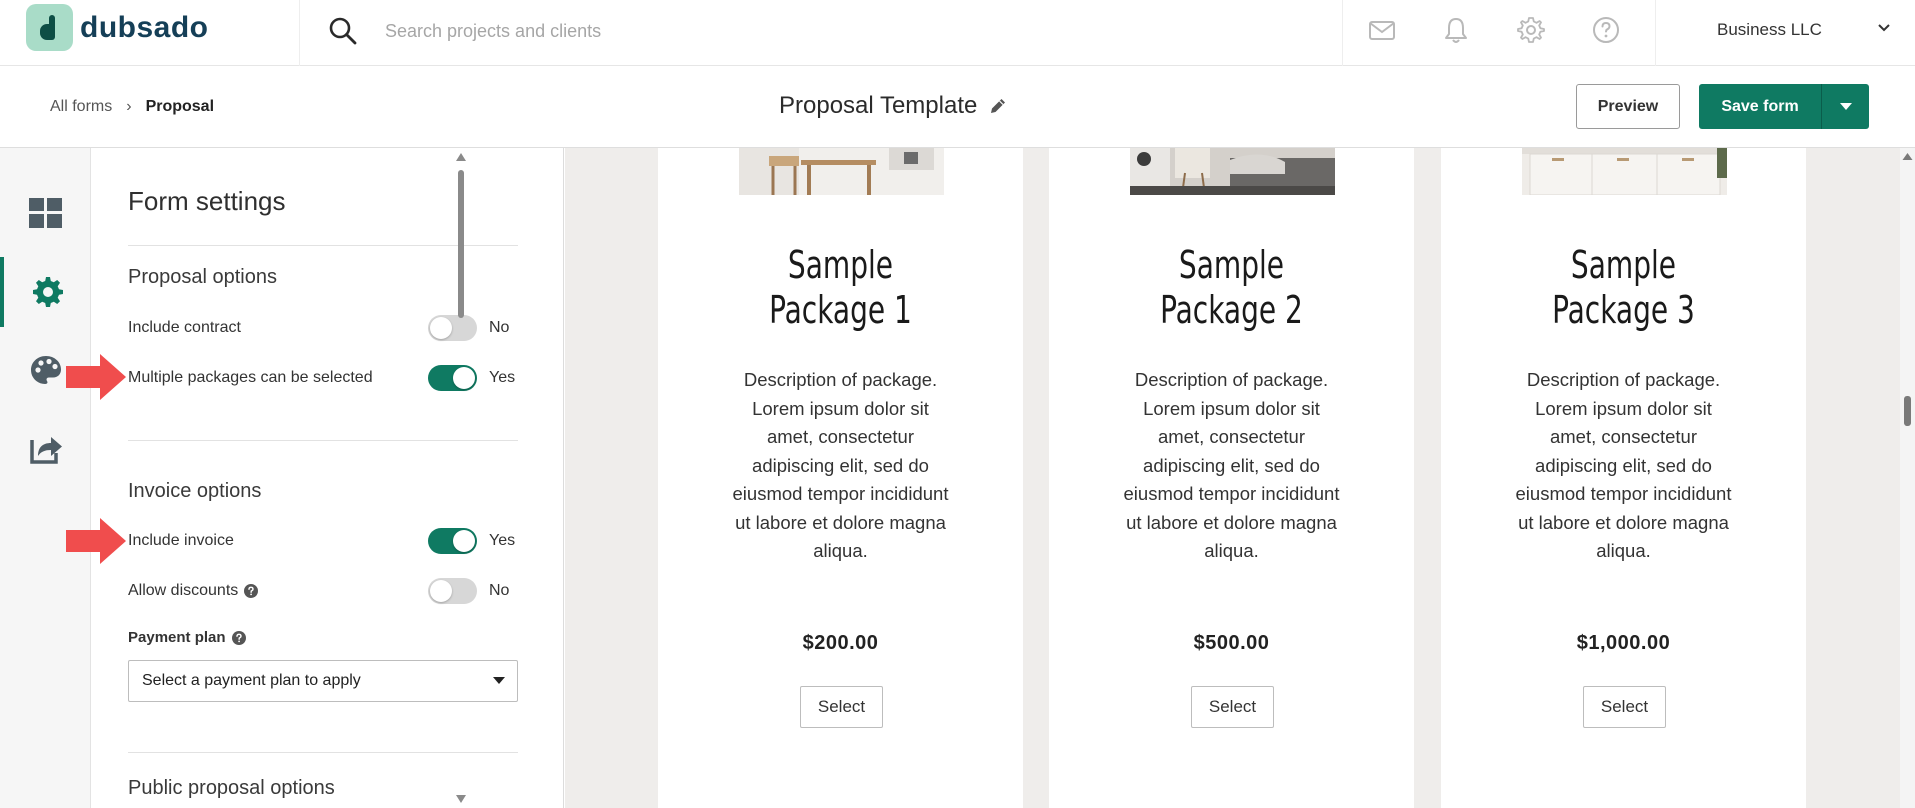 This screenshot has height=808, width=1915. I want to click on allow-discounts-label: Allow discounts, so click(193, 591).